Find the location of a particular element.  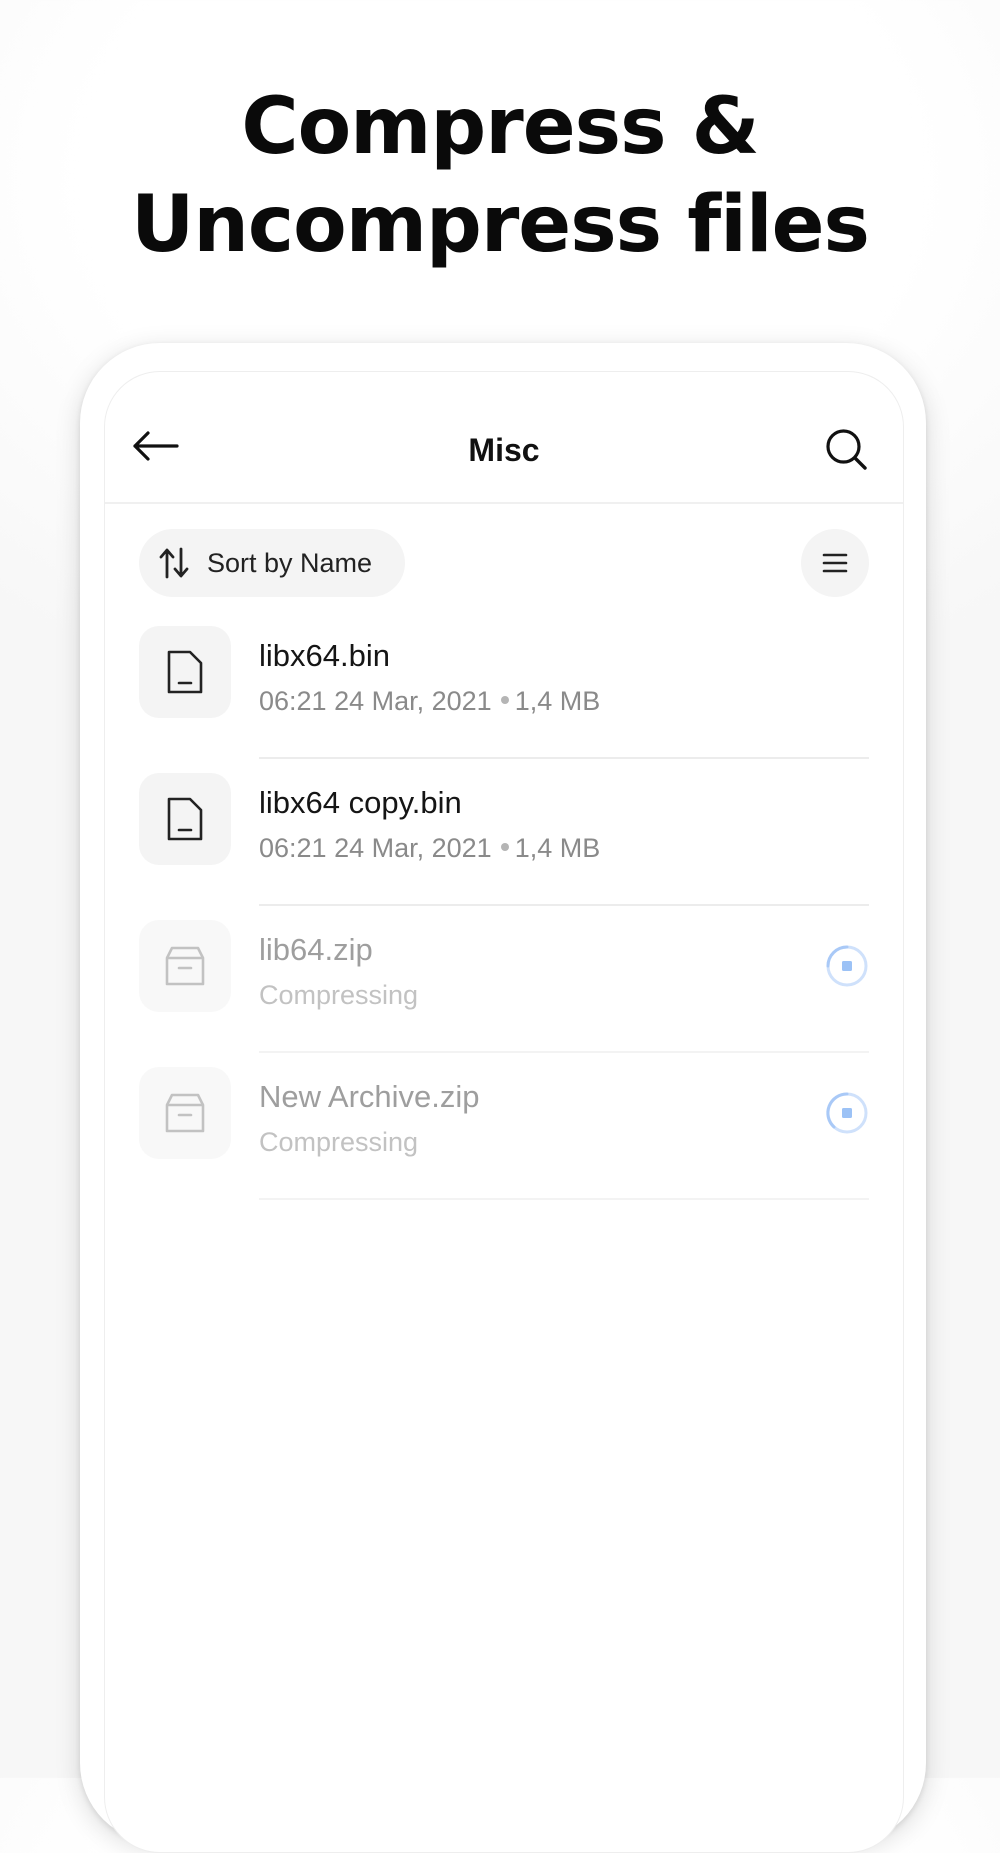

list-item: lib64.zip Compressing is located at coordinates (504, 979).